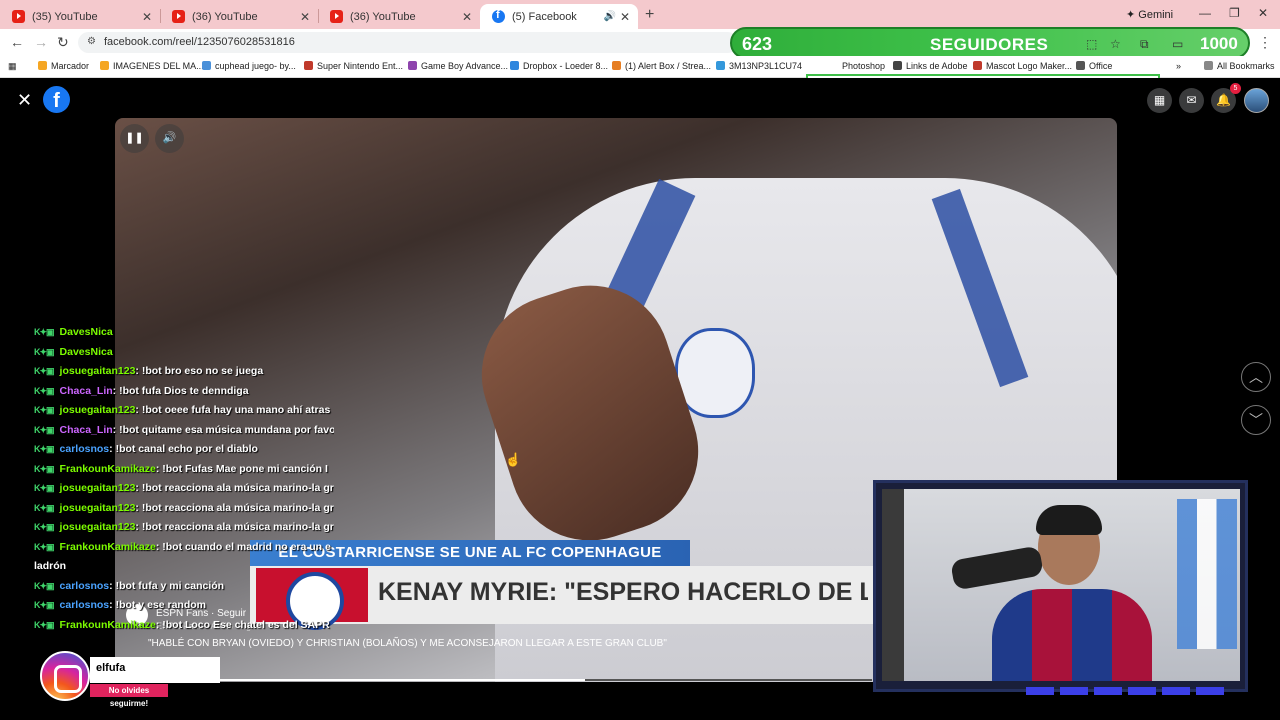  What do you see at coordinates (1191, 100) in the screenshot?
I see `messenger-icon: ✉` at bounding box center [1191, 100].